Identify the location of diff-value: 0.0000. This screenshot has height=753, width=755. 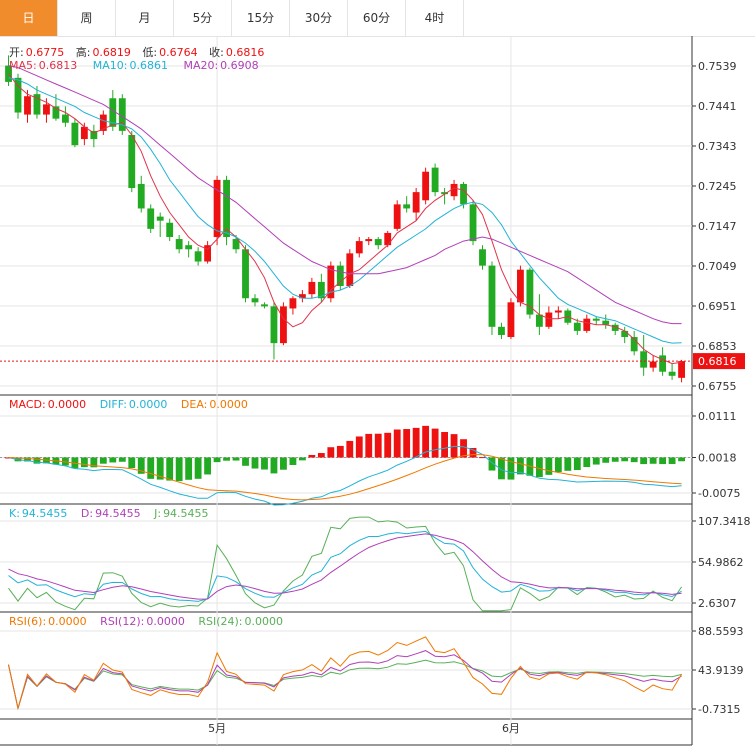
(148, 404).